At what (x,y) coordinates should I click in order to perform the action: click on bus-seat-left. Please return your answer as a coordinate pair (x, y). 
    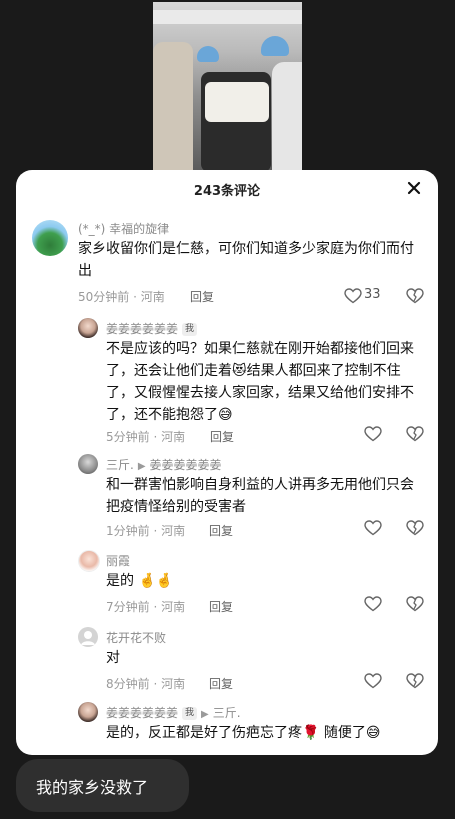
    Looking at the image, I should click on (173, 107).